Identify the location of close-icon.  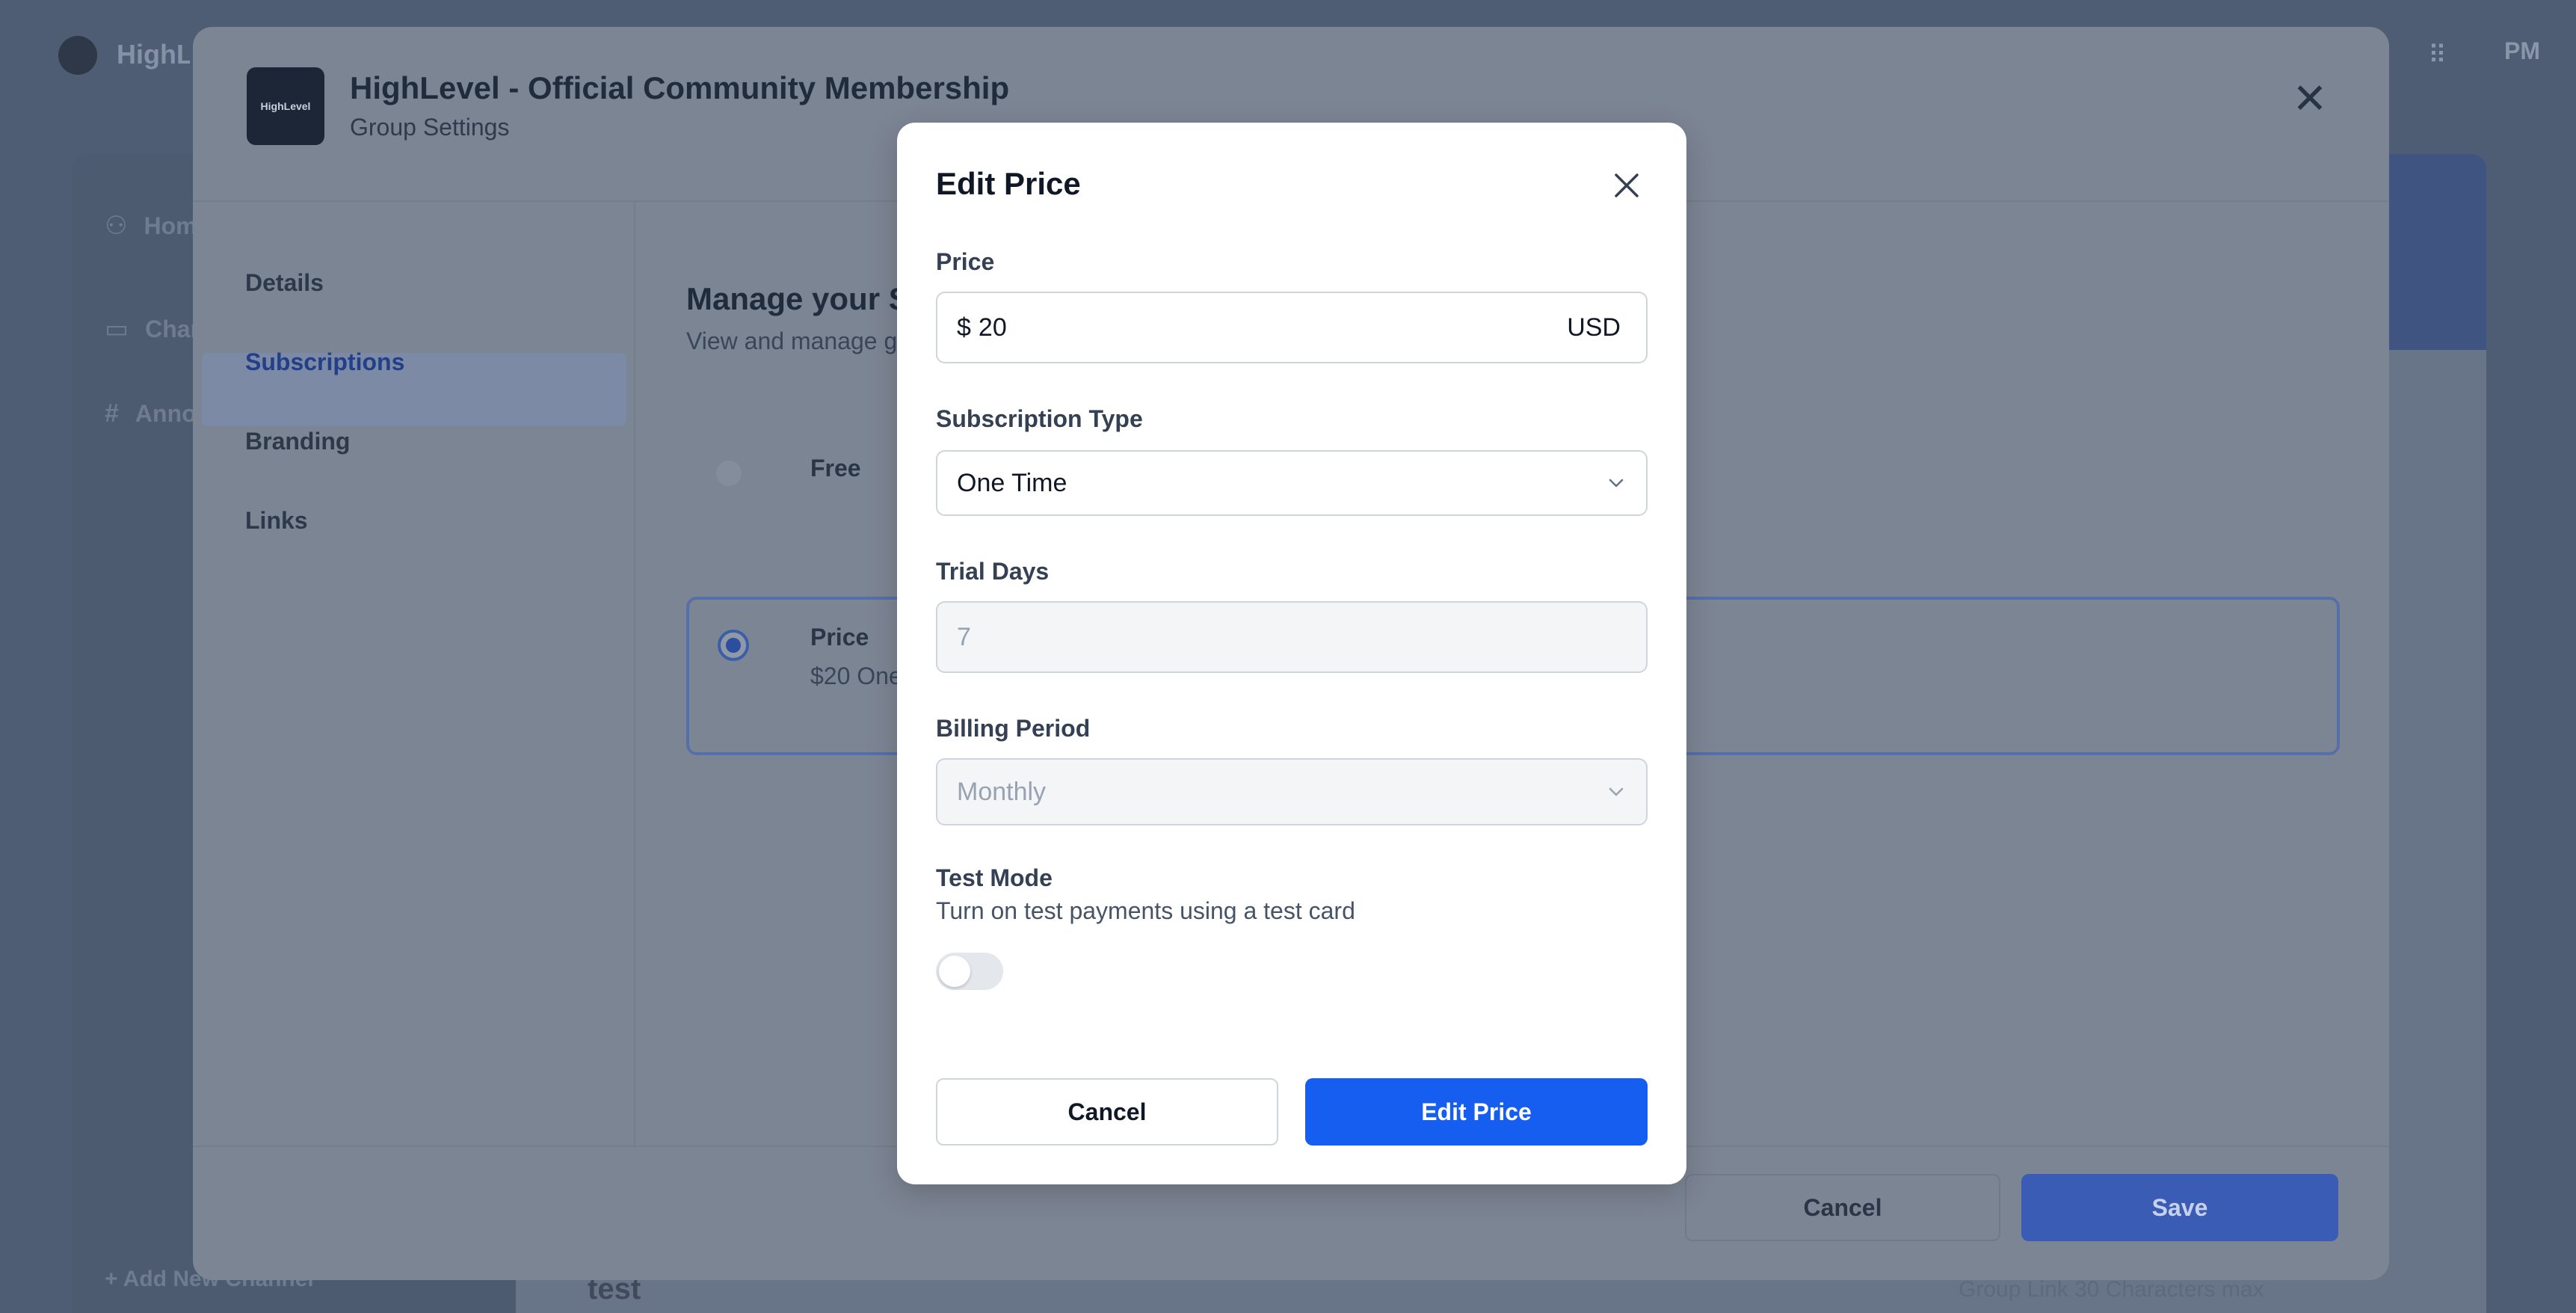
(1627, 185).